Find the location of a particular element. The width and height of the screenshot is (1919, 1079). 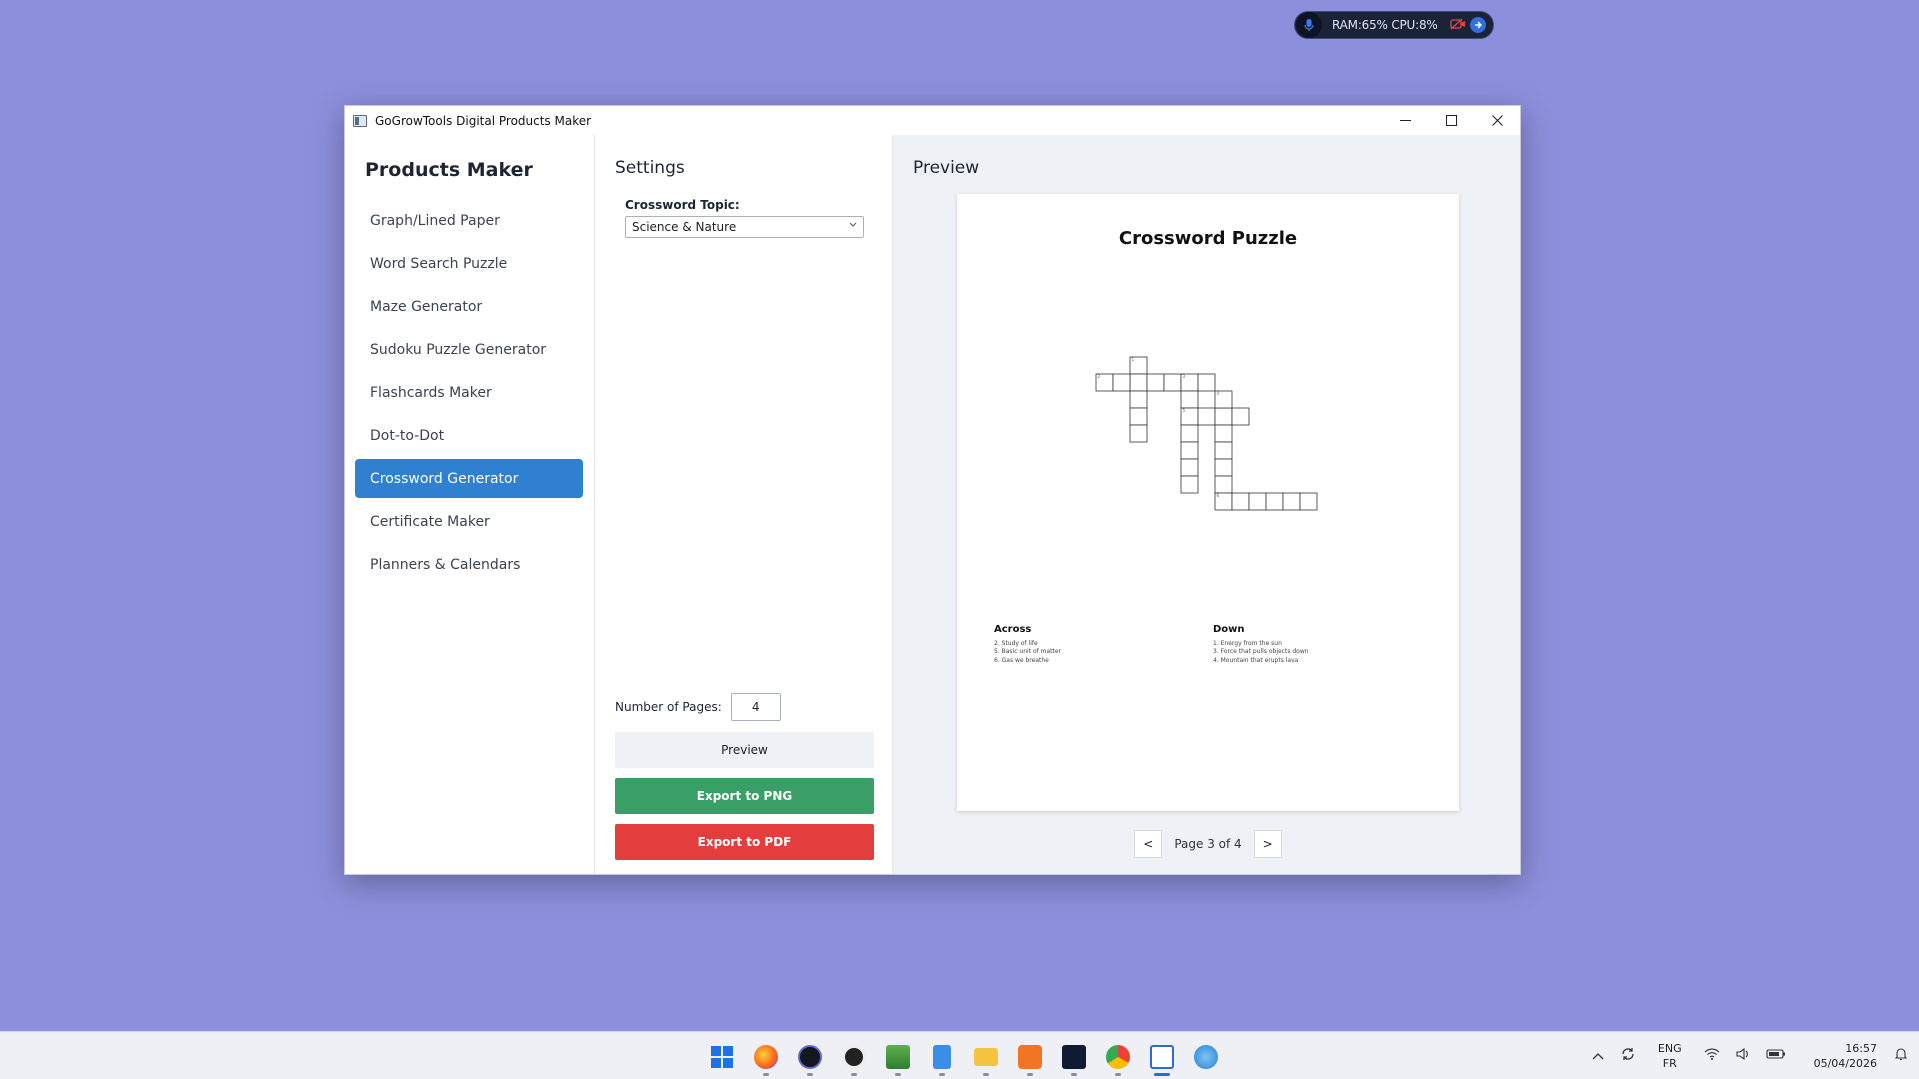

language-code: ENG is located at coordinates (1669, 1048).